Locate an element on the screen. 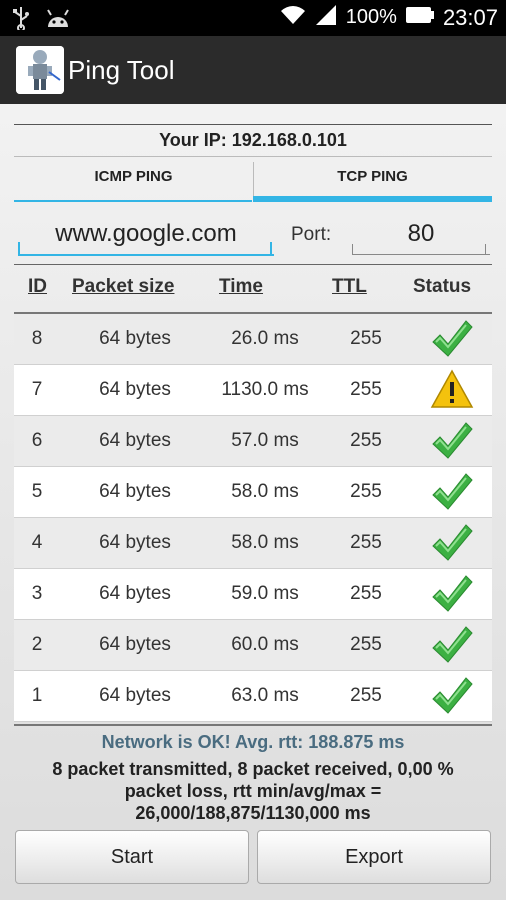 This screenshot has width=506, height=900. row-id: 3 is located at coordinates (37, 593).